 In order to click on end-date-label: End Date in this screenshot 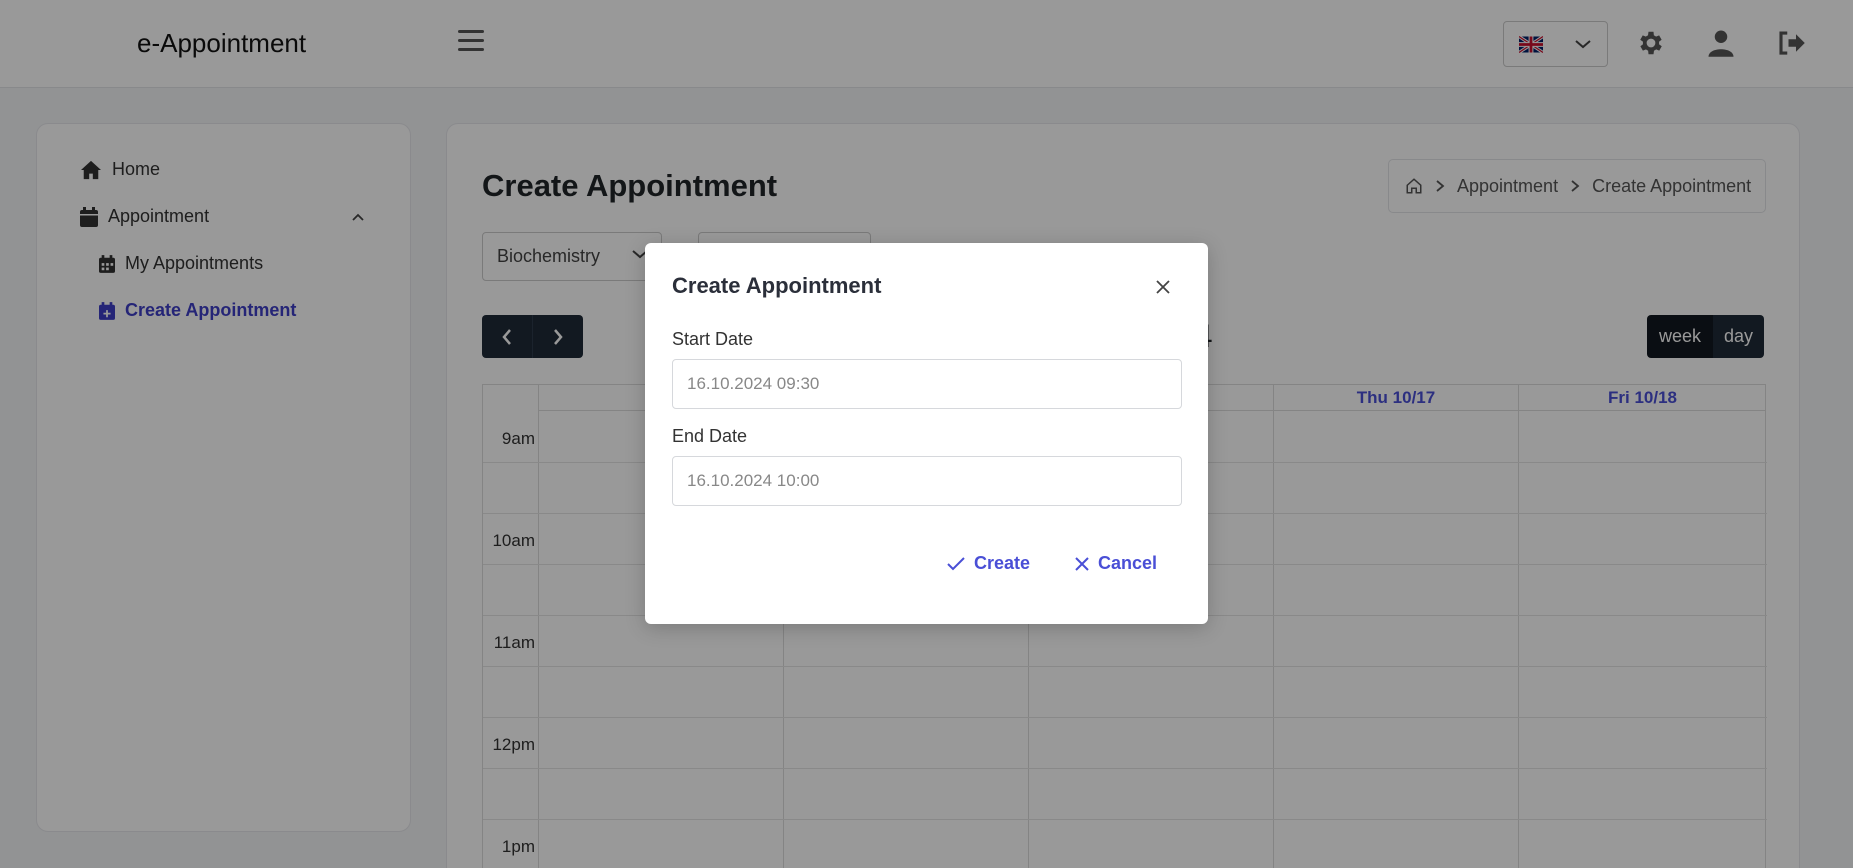, I will do `click(710, 436)`.